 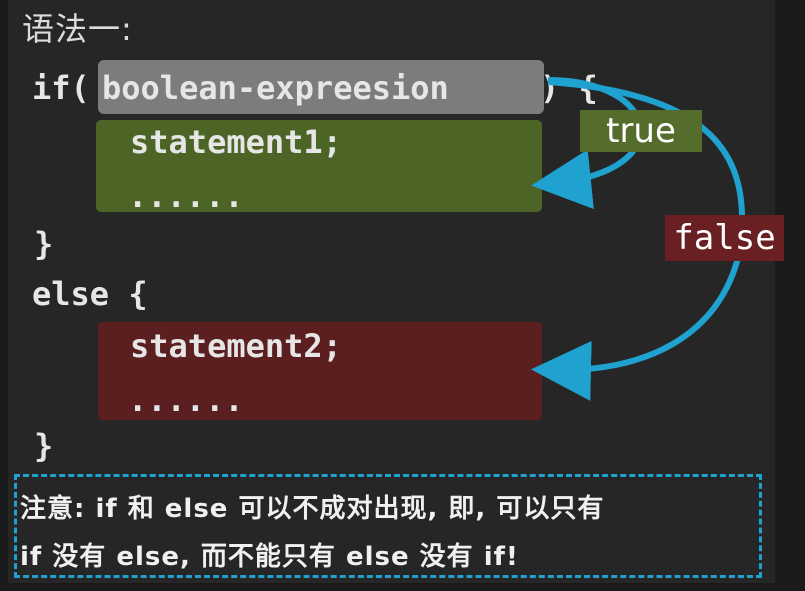 What do you see at coordinates (312, 509) in the screenshot?
I see `note-line-1: 注意: if 和 else 可以不成对出现, 即, 可以只有` at bounding box center [312, 509].